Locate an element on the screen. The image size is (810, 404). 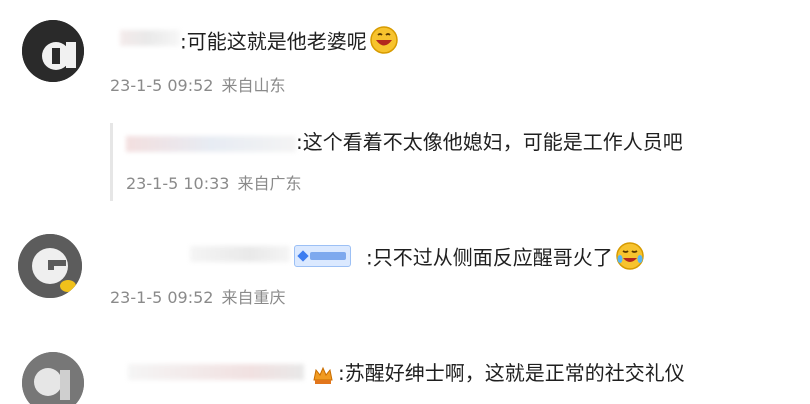
location: 来自山东 is located at coordinates (253, 85).